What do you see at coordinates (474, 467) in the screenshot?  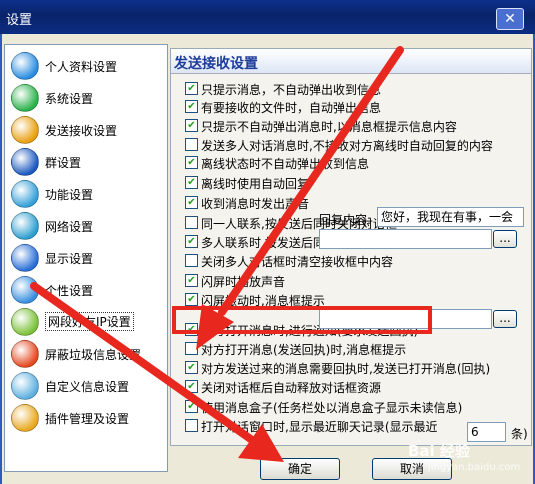 I see `watermark-url: jingyan.baidu.com` at bounding box center [474, 467].